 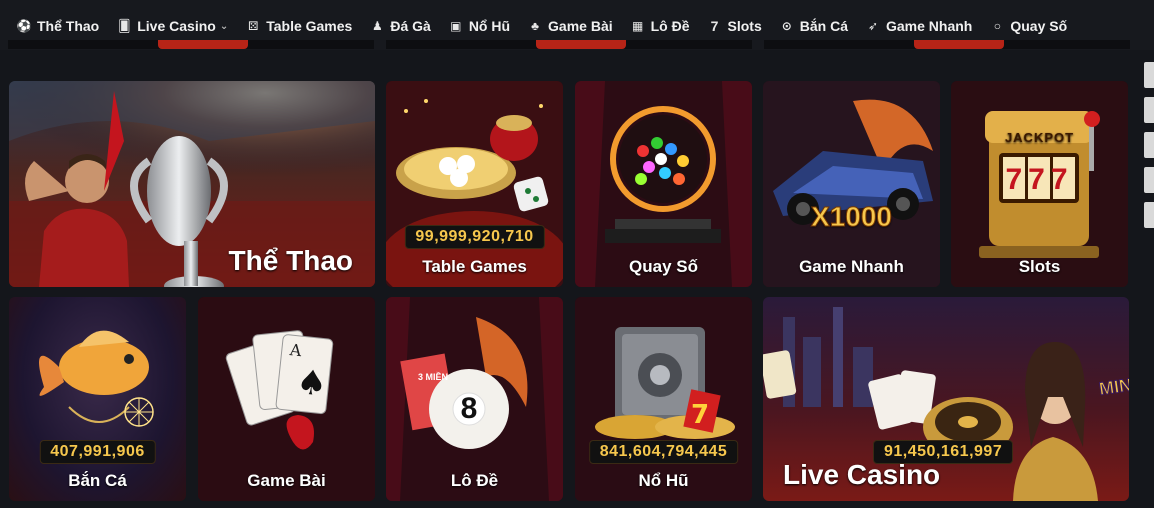 What do you see at coordinates (700, 415) in the screenshot?
I see `svg-text: 7` at bounding box center [700, 415].